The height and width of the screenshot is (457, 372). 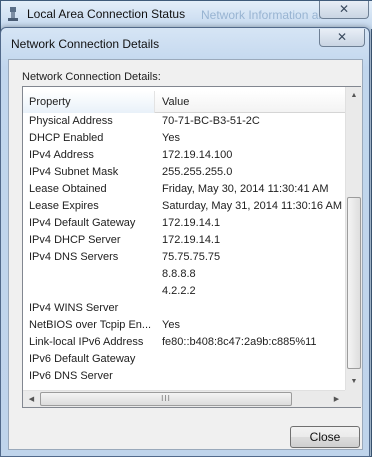 I want to click on column-header-property: Property, so click(x=89, y=102).